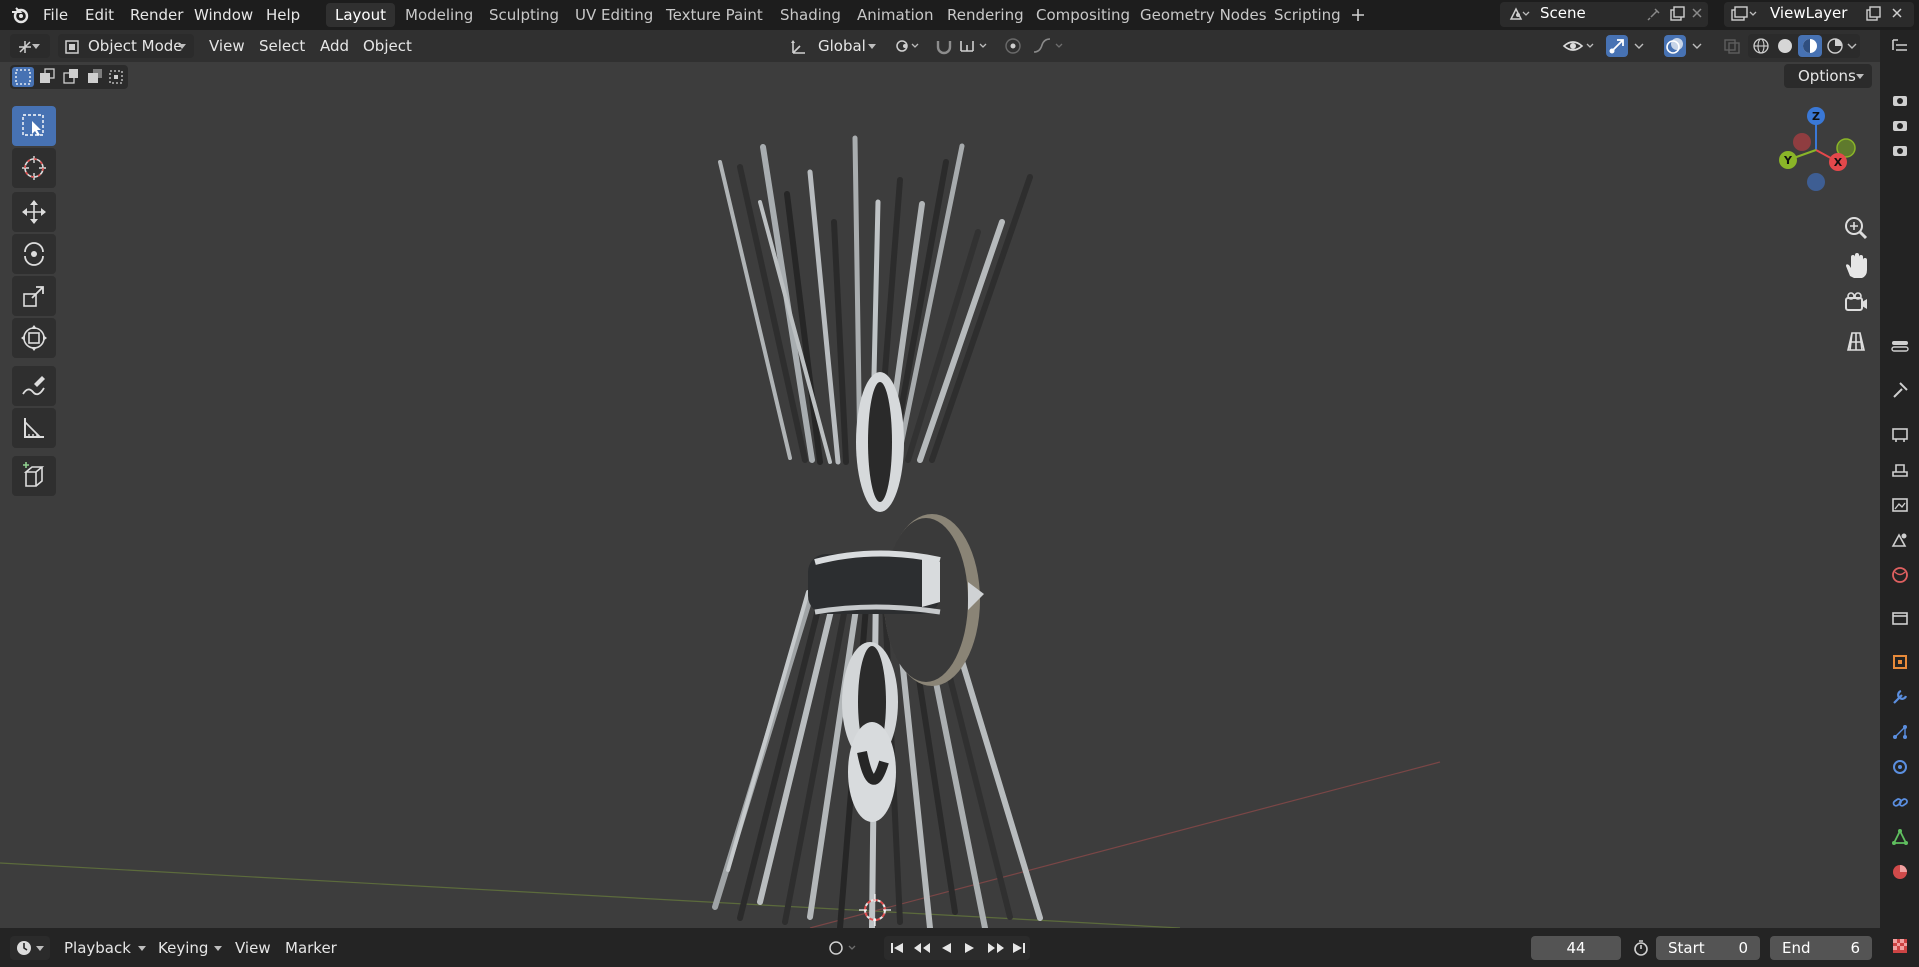  What do you see at coordinates (253, 948) in the screenshot?
I see `timeline-menu-view: View` at bounding box center [253, 948].